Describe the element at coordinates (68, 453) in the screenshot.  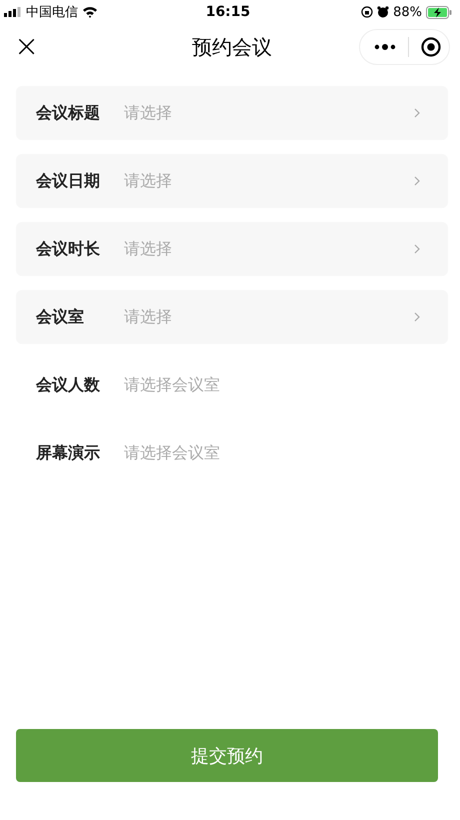
I see `field-label: 屏幕演示` at that location.